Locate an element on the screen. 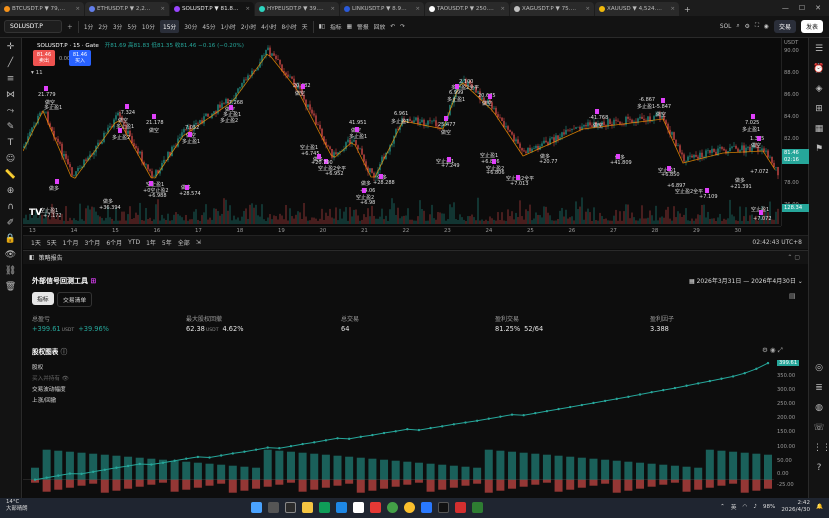 Image resolution: width=829 pixels, height=518 pixels. interval-button: 8小时 is located at coordinates (288, 26).